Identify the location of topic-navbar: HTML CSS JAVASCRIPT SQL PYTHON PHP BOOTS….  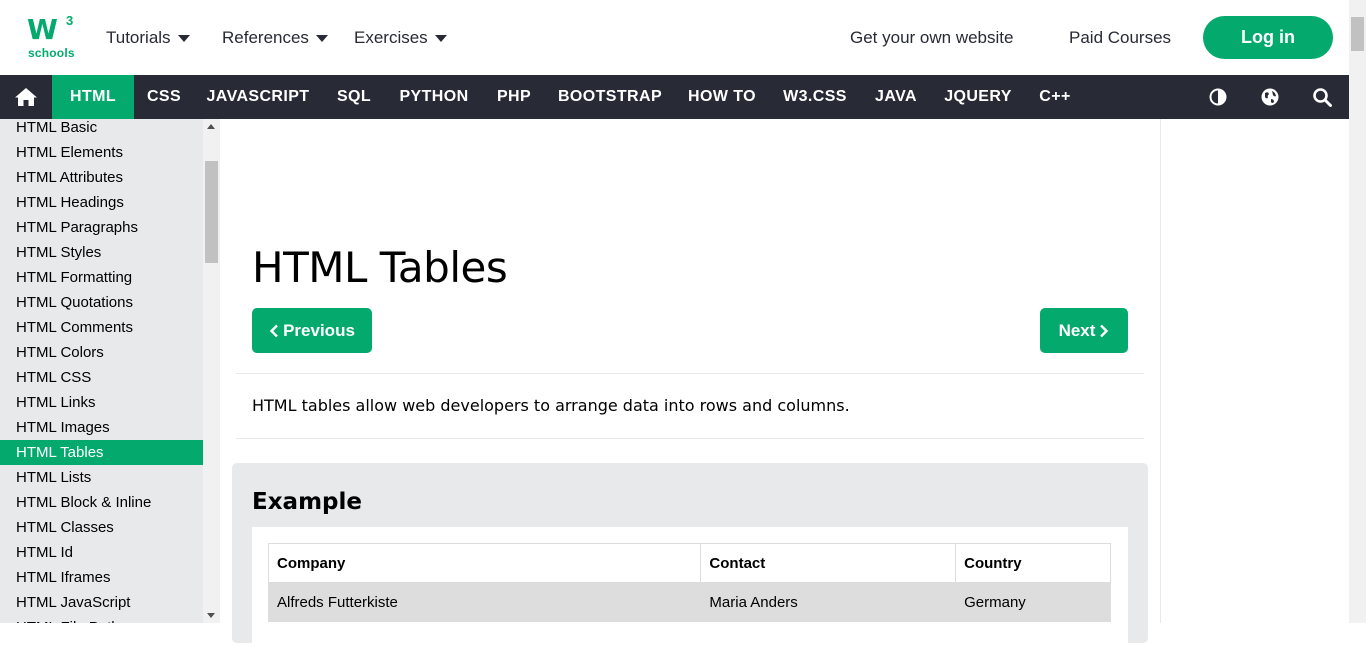
(674, 97).